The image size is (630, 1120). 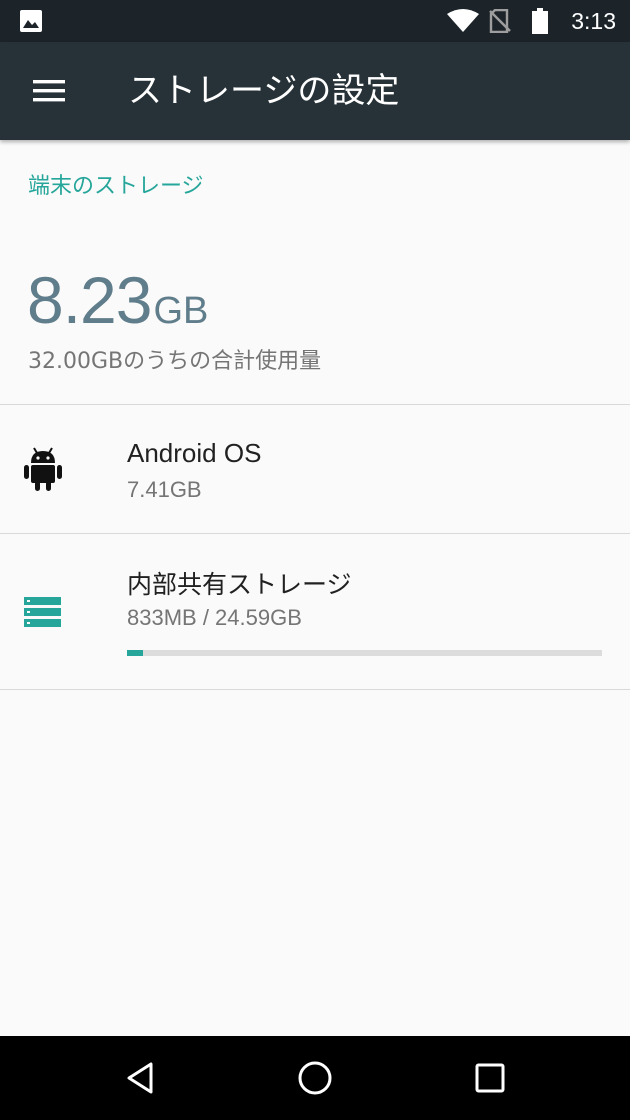 I want to click on storage-item-title: 内部共有ストレージ, so click(x=239, y=584).